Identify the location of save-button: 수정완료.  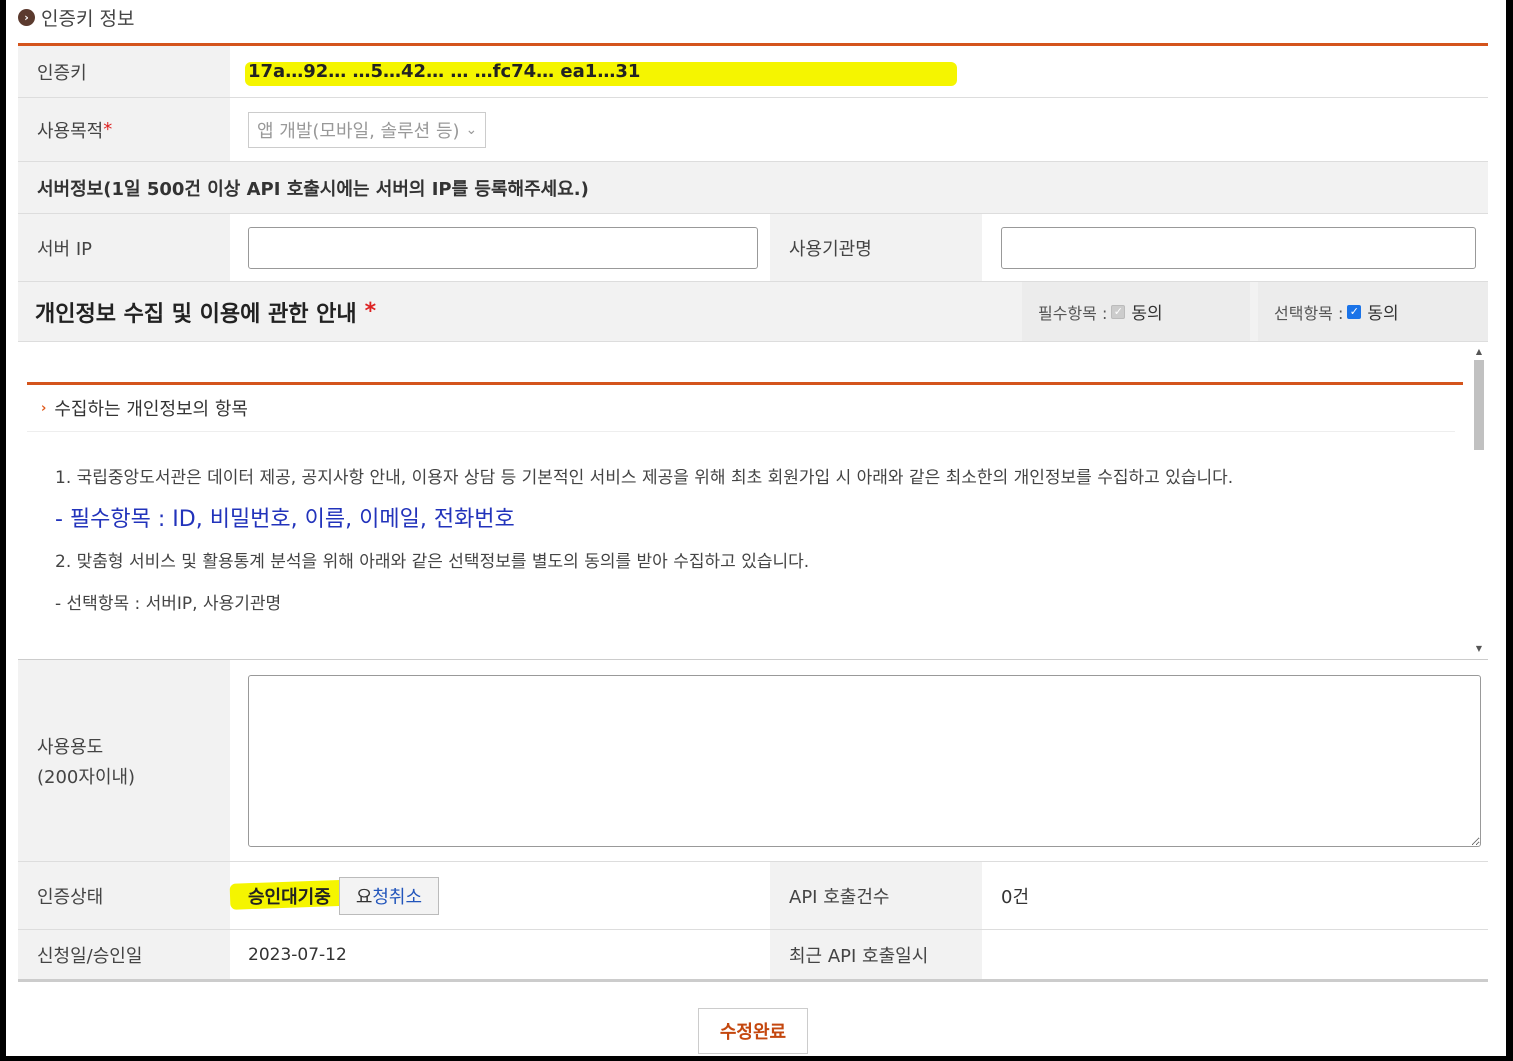
(753, 1031).